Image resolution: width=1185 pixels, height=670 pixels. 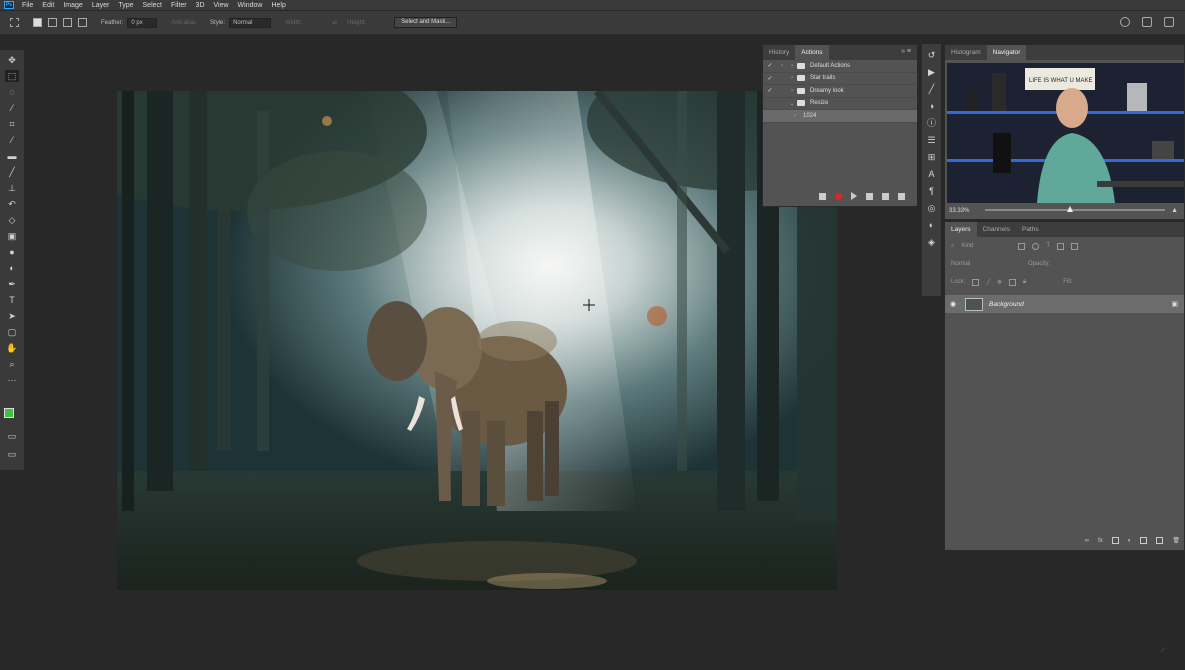 What do you see at coordinates (961, 229) in the screenshot?
I see `tab-layers: Layers` at bounding box center [961, 229].